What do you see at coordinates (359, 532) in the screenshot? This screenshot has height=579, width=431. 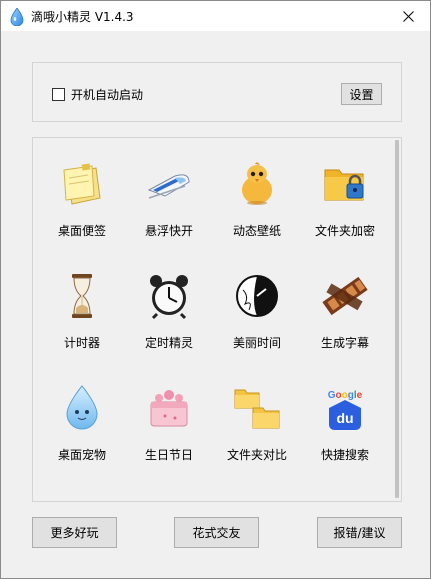 I see `report-feedback-button: 报错/建议` at bounding box center [359, 532].